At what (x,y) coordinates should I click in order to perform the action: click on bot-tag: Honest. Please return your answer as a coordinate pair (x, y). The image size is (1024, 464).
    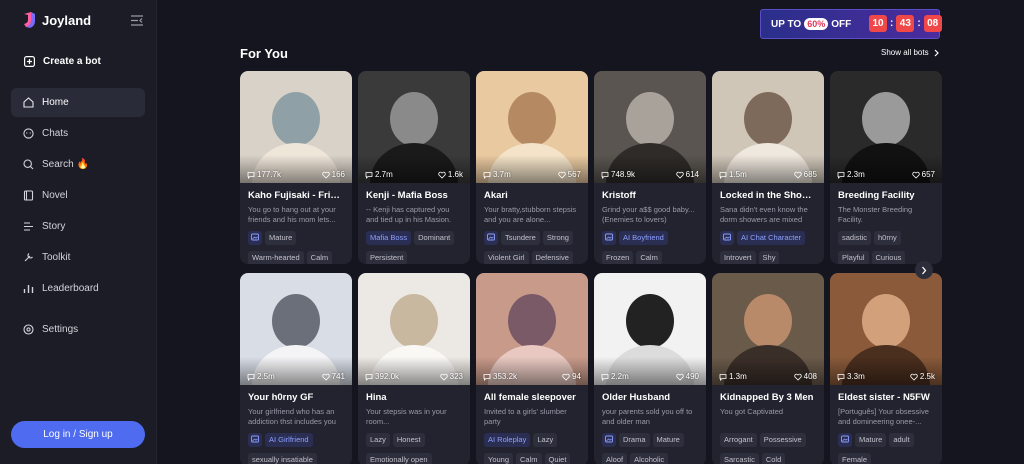
    Looking at the image, I should click on (408, 440).